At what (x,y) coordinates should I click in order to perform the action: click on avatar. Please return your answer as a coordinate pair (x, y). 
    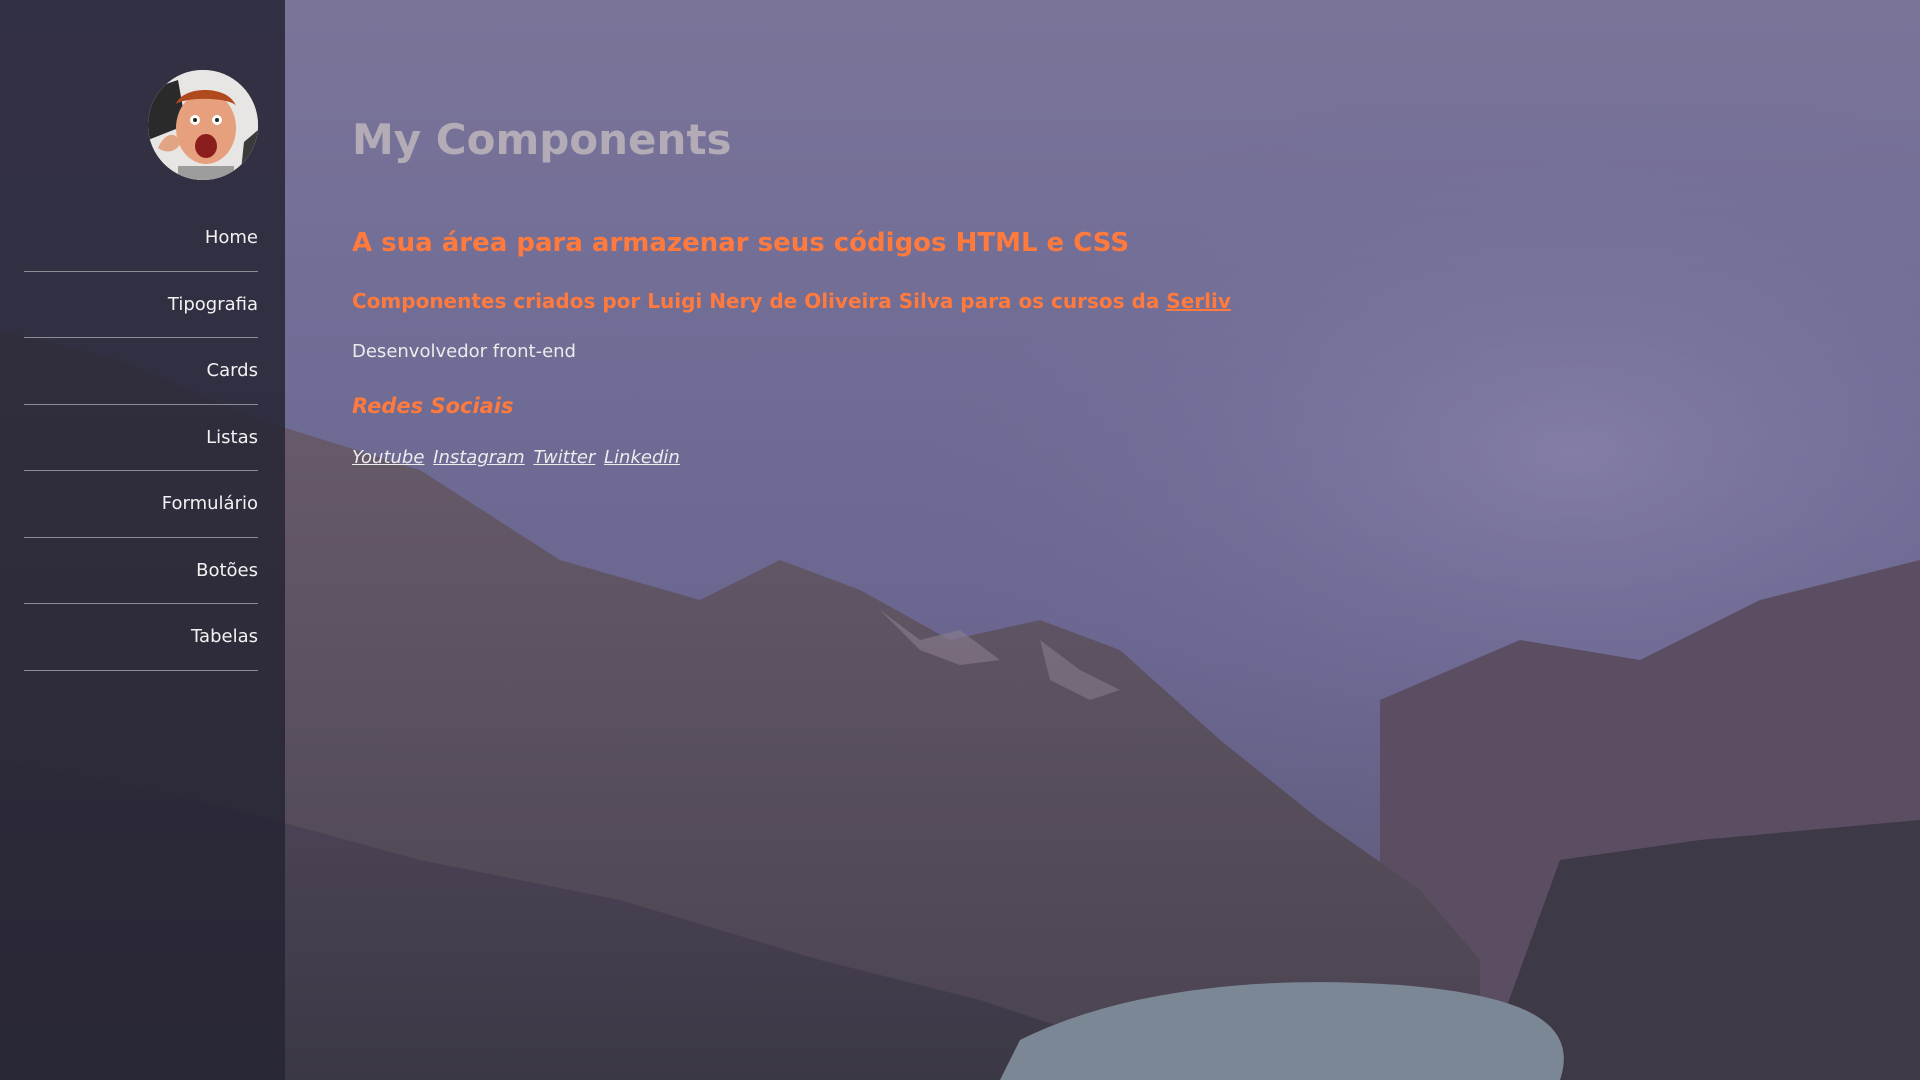
    Looking at the image, I should click on (203, 125).